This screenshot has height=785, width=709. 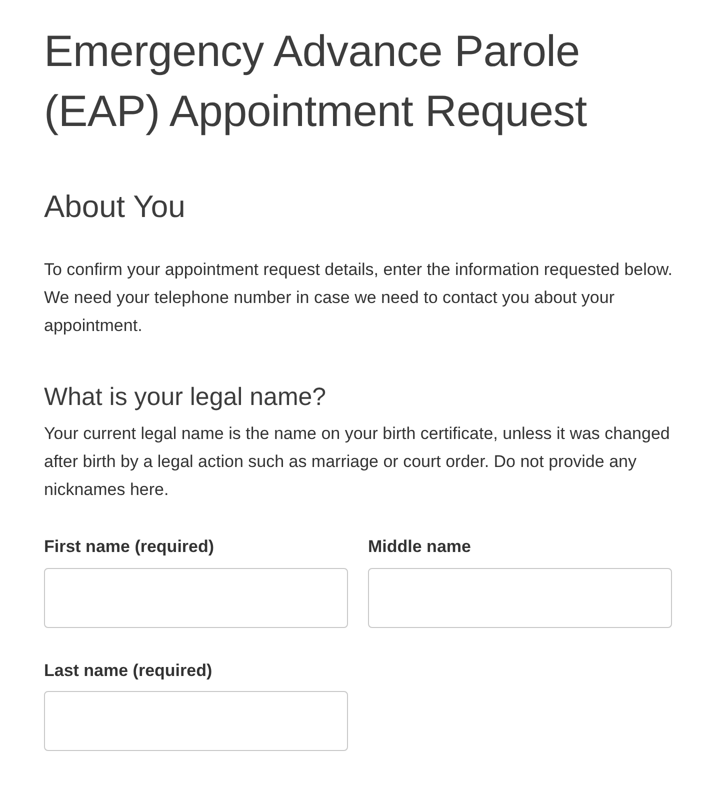 I want to click on question-heading: What is your legal name?, so click(x=186, y=397).